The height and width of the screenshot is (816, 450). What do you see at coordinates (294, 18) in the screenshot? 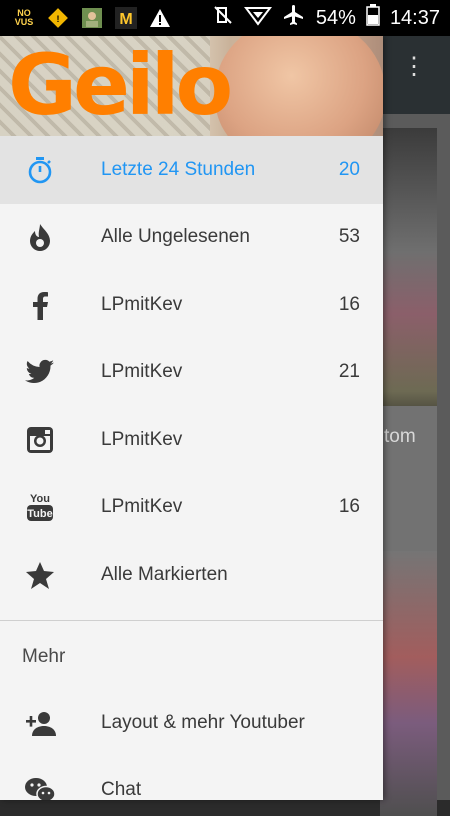
I see `airplane-icon` at bounding box center [294, 18].